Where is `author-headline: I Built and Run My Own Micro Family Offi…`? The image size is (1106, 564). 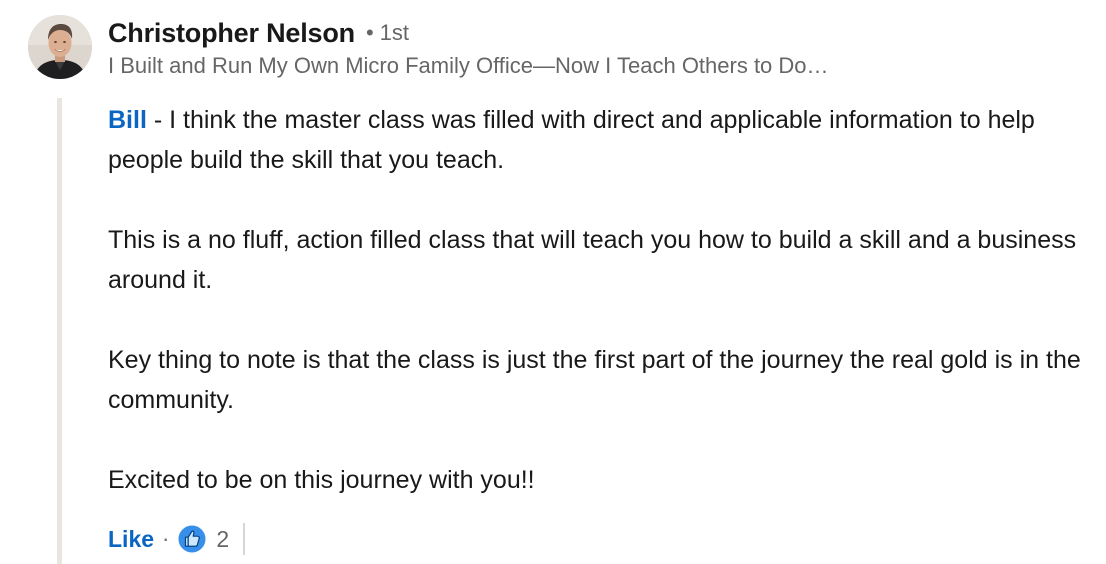 author-headline: I Built and Run My Own Micro Family Offi… is located at coordinates (523, 66).